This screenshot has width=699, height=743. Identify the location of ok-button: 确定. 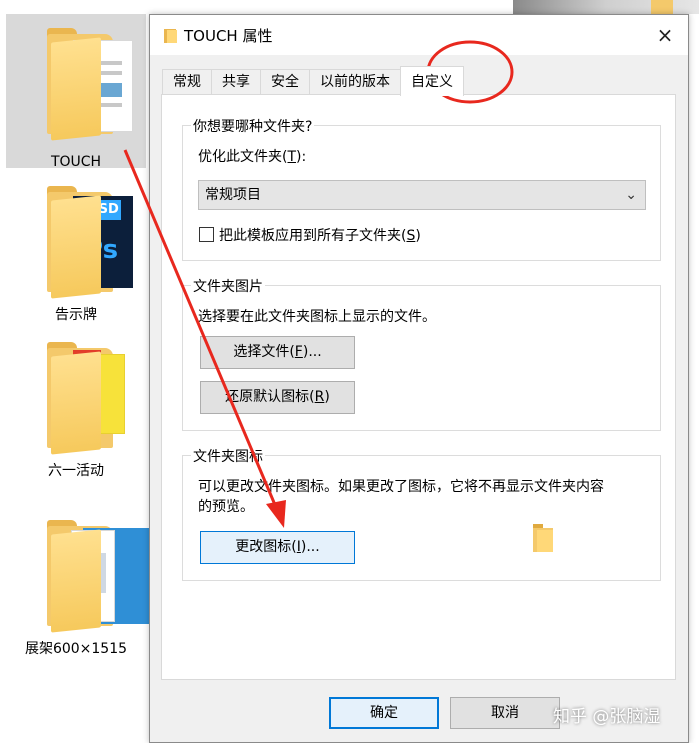
(384, 713).